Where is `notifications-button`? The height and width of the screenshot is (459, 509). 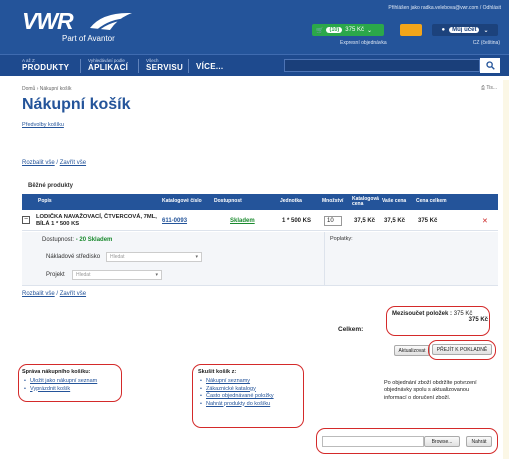
notifications-button is located at coordinates (411, 30).